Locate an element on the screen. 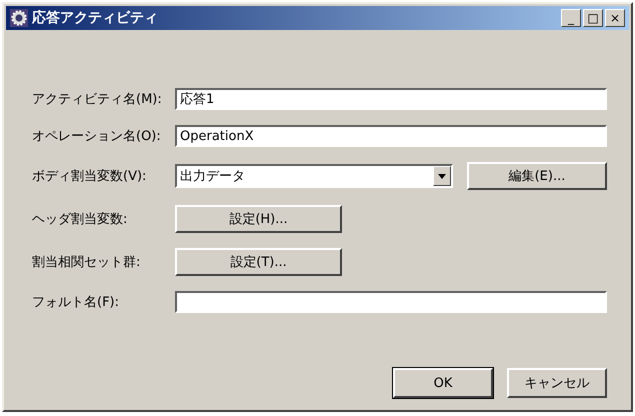 This screenshot has width=635, height=416. field-label: オペレーション名(O): is located at coordinates (97, 136).